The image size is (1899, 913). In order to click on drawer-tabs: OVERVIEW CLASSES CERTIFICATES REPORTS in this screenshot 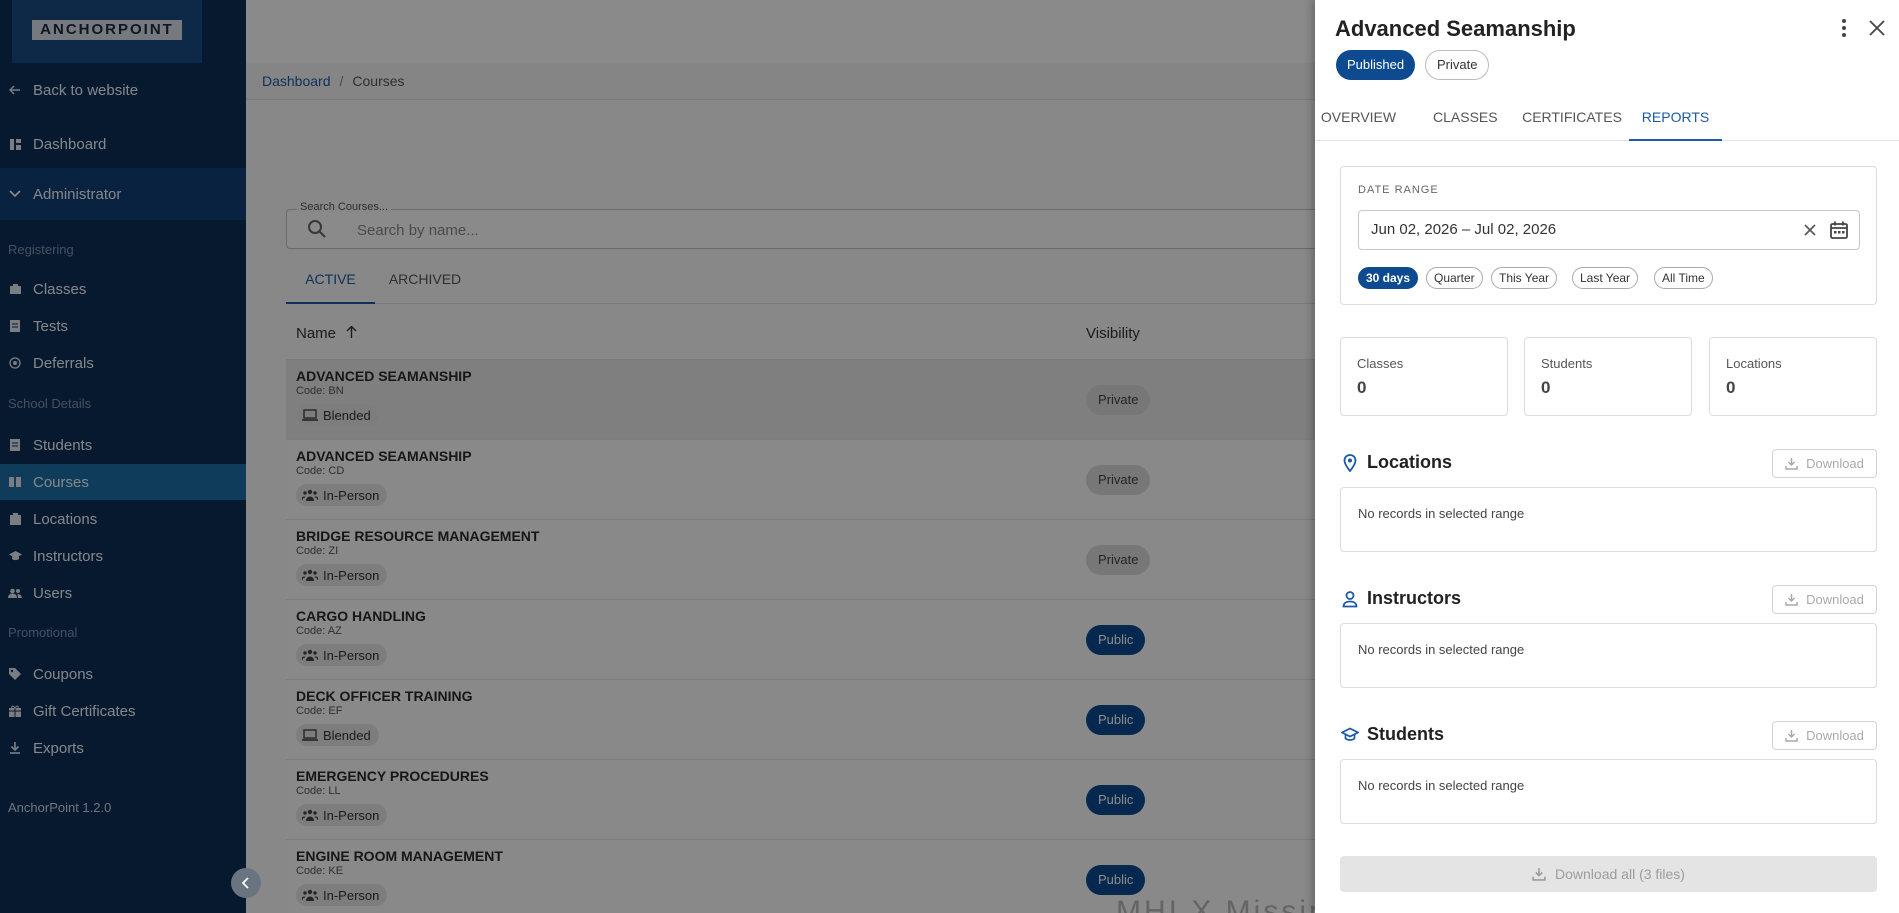, I will do `click(1607, 117)`.